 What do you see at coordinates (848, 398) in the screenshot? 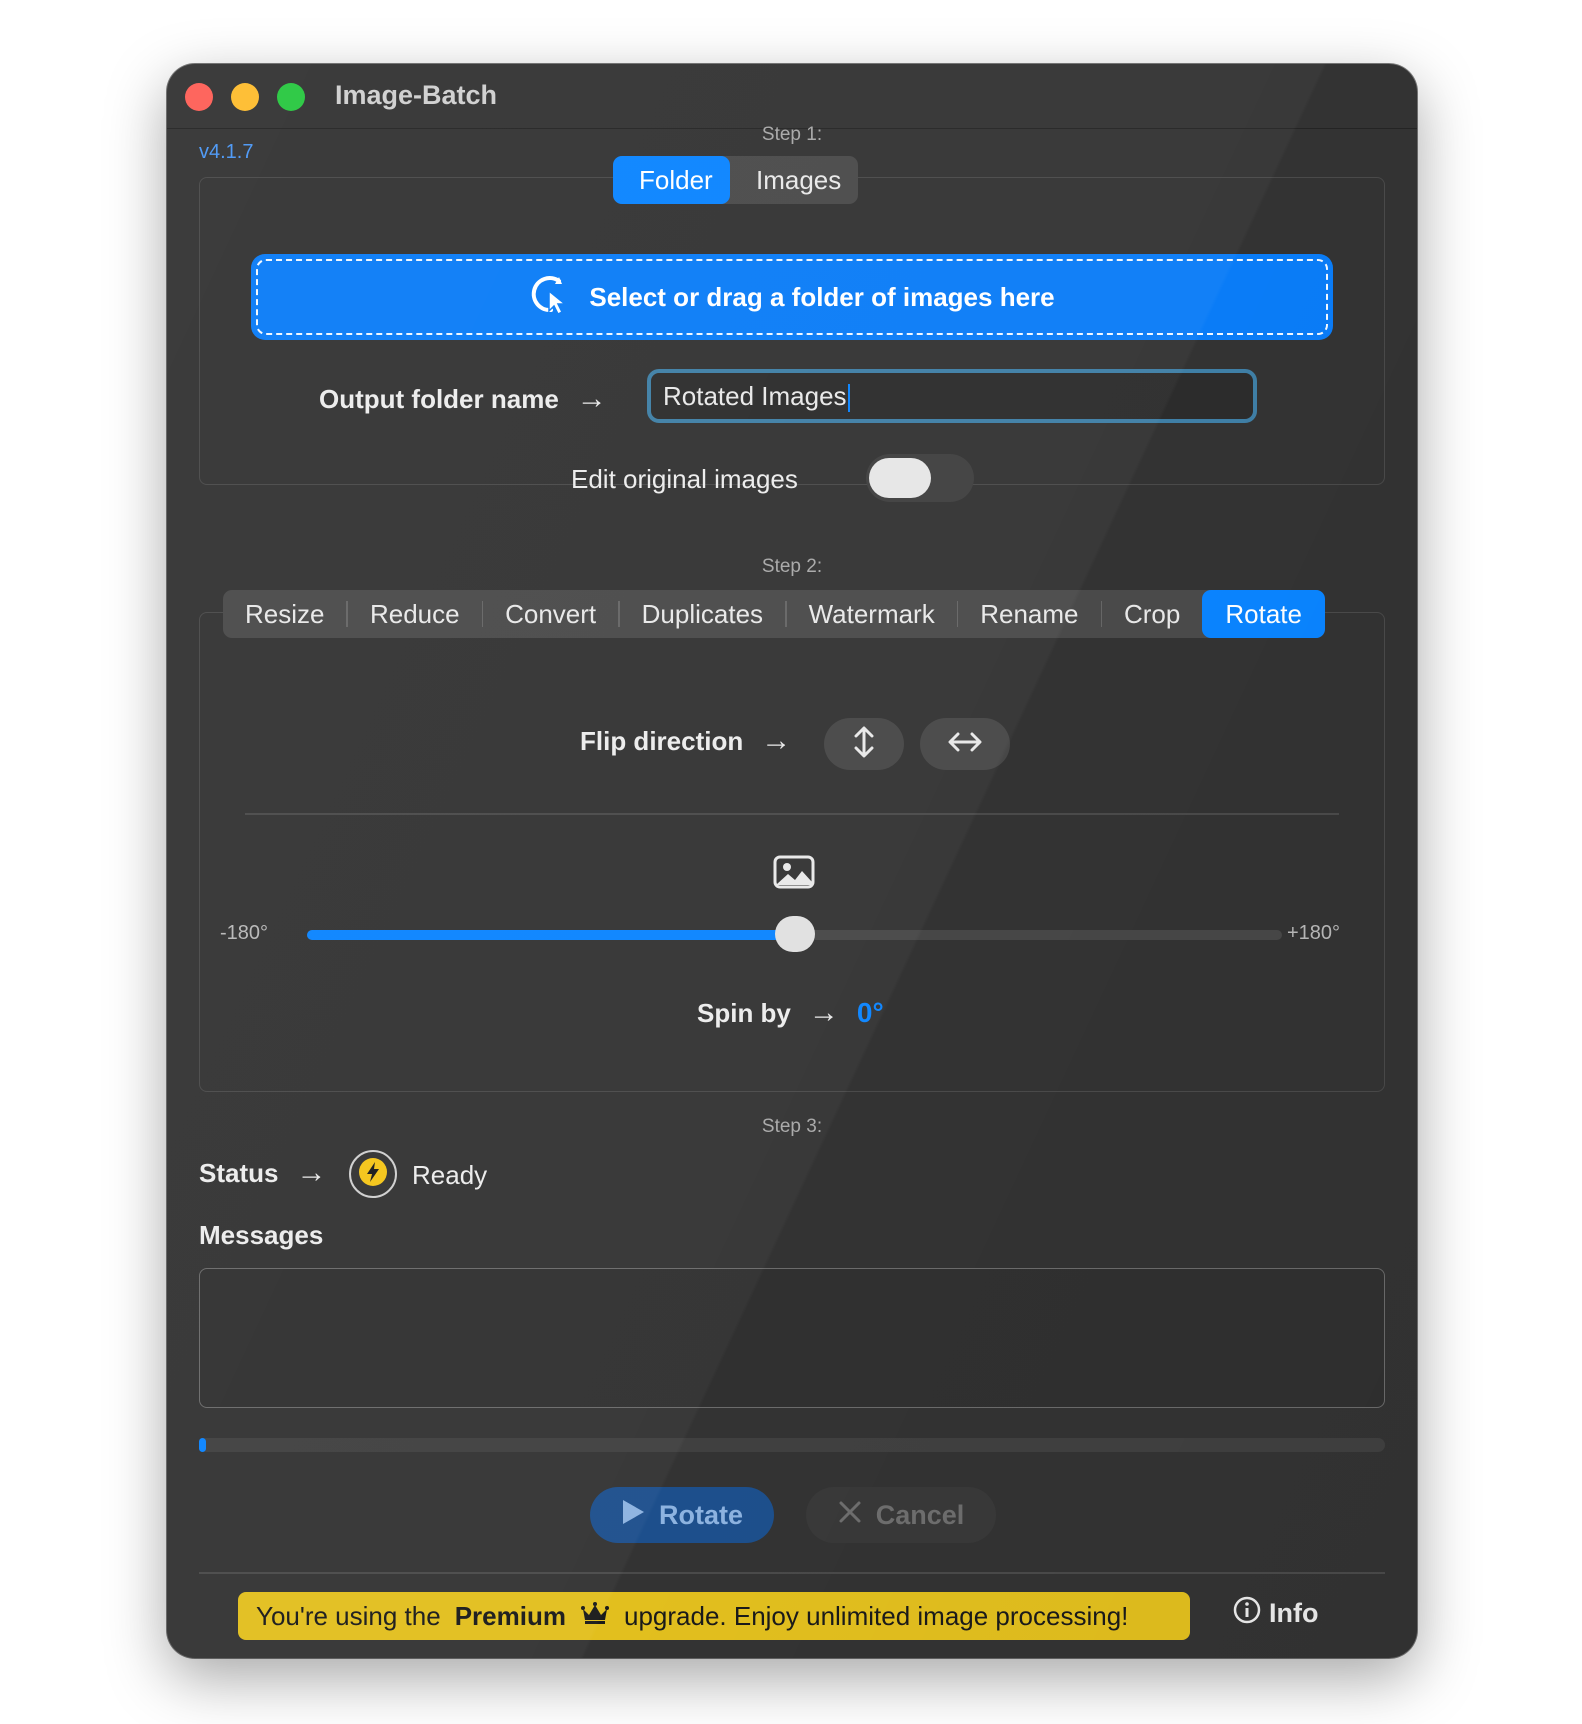
I see `text-caret` at bounding box center [848, 398].